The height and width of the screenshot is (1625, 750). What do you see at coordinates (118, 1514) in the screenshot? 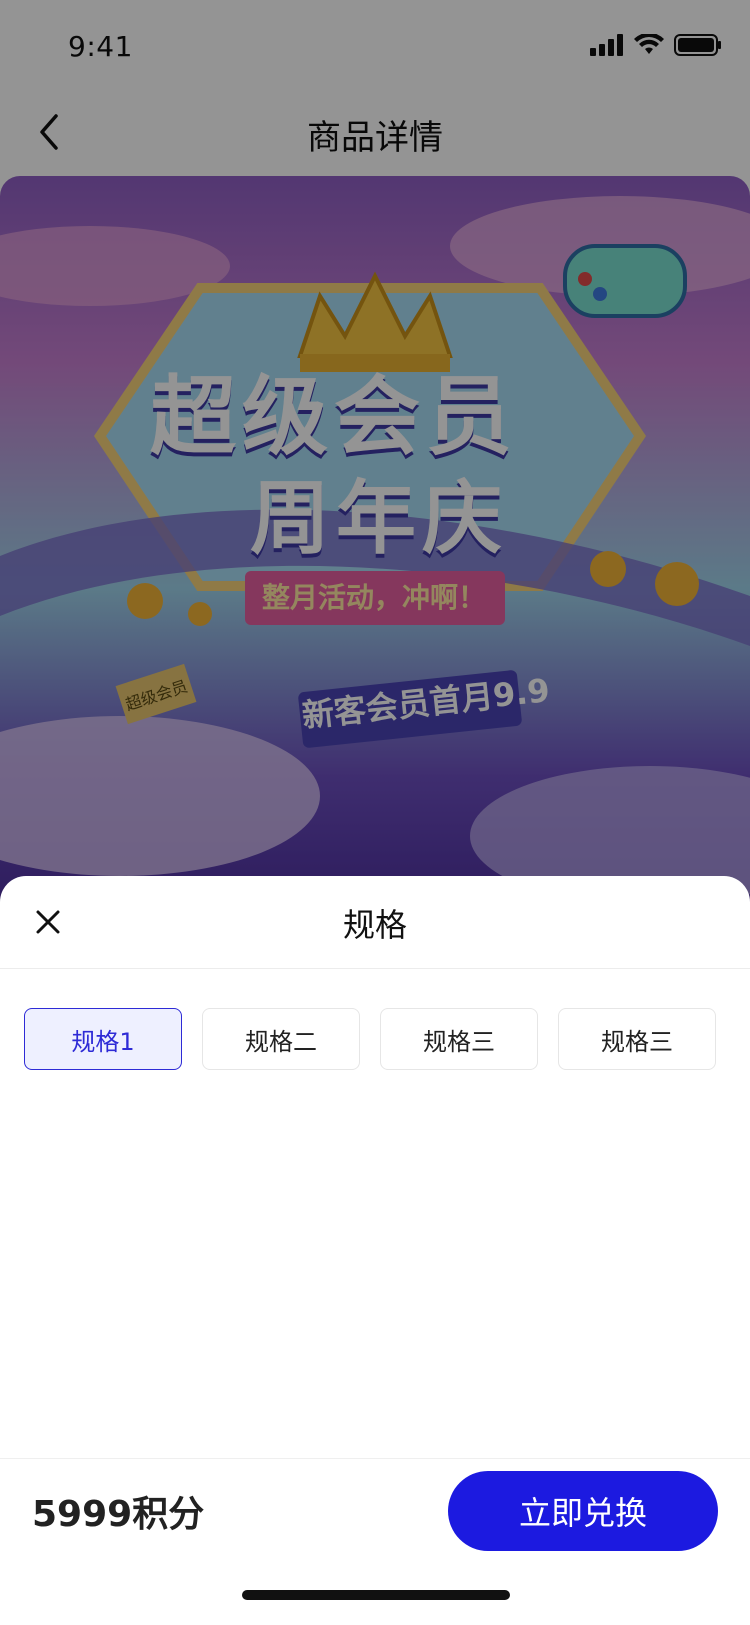
I see `points-price: 5999积分` at bounding box center [118, 1514].